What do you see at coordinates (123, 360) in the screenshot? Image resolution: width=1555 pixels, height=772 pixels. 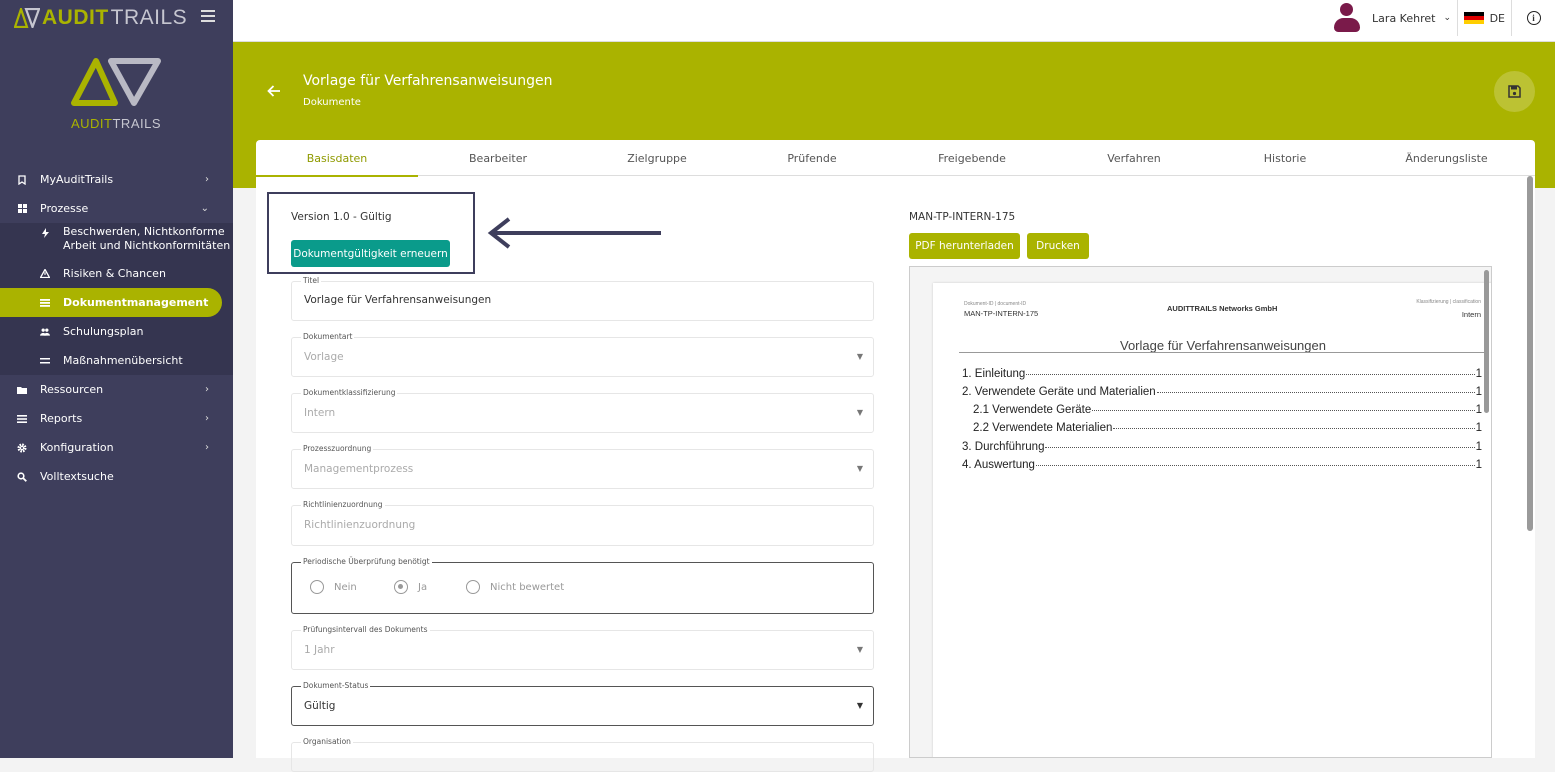 I see `nav-subitem-label-massnahmen: Maßnahmenübersicht` at bounding box center [123, 360].